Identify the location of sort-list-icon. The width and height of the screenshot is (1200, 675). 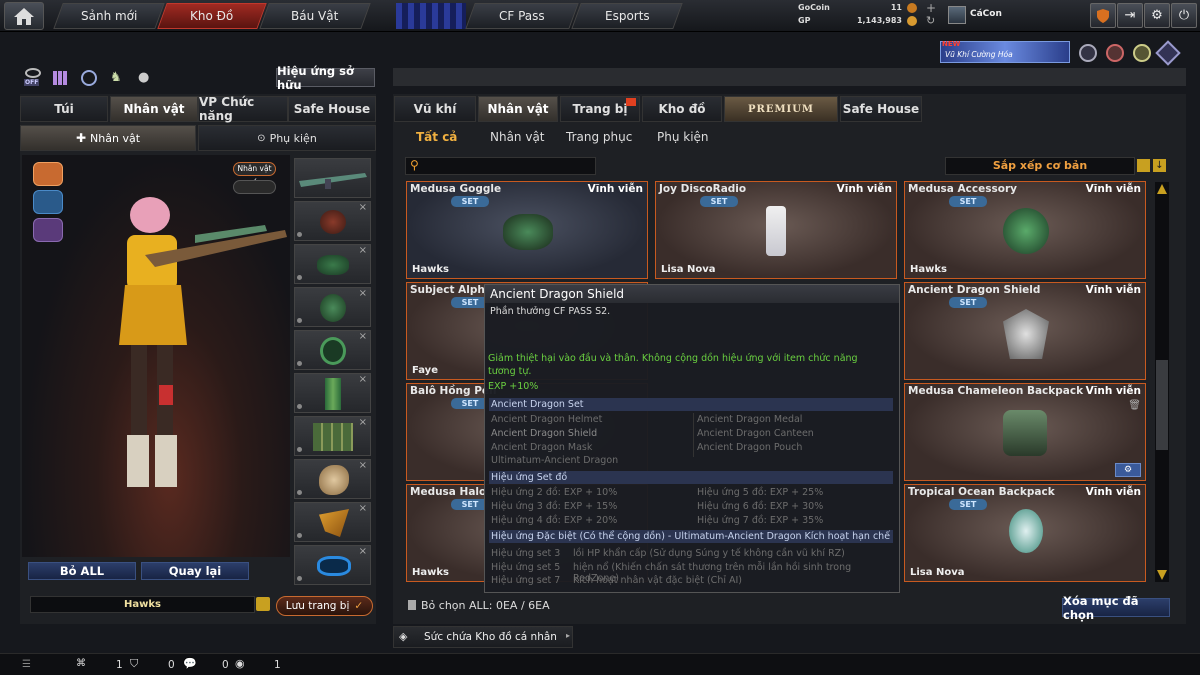
(1143, 165).